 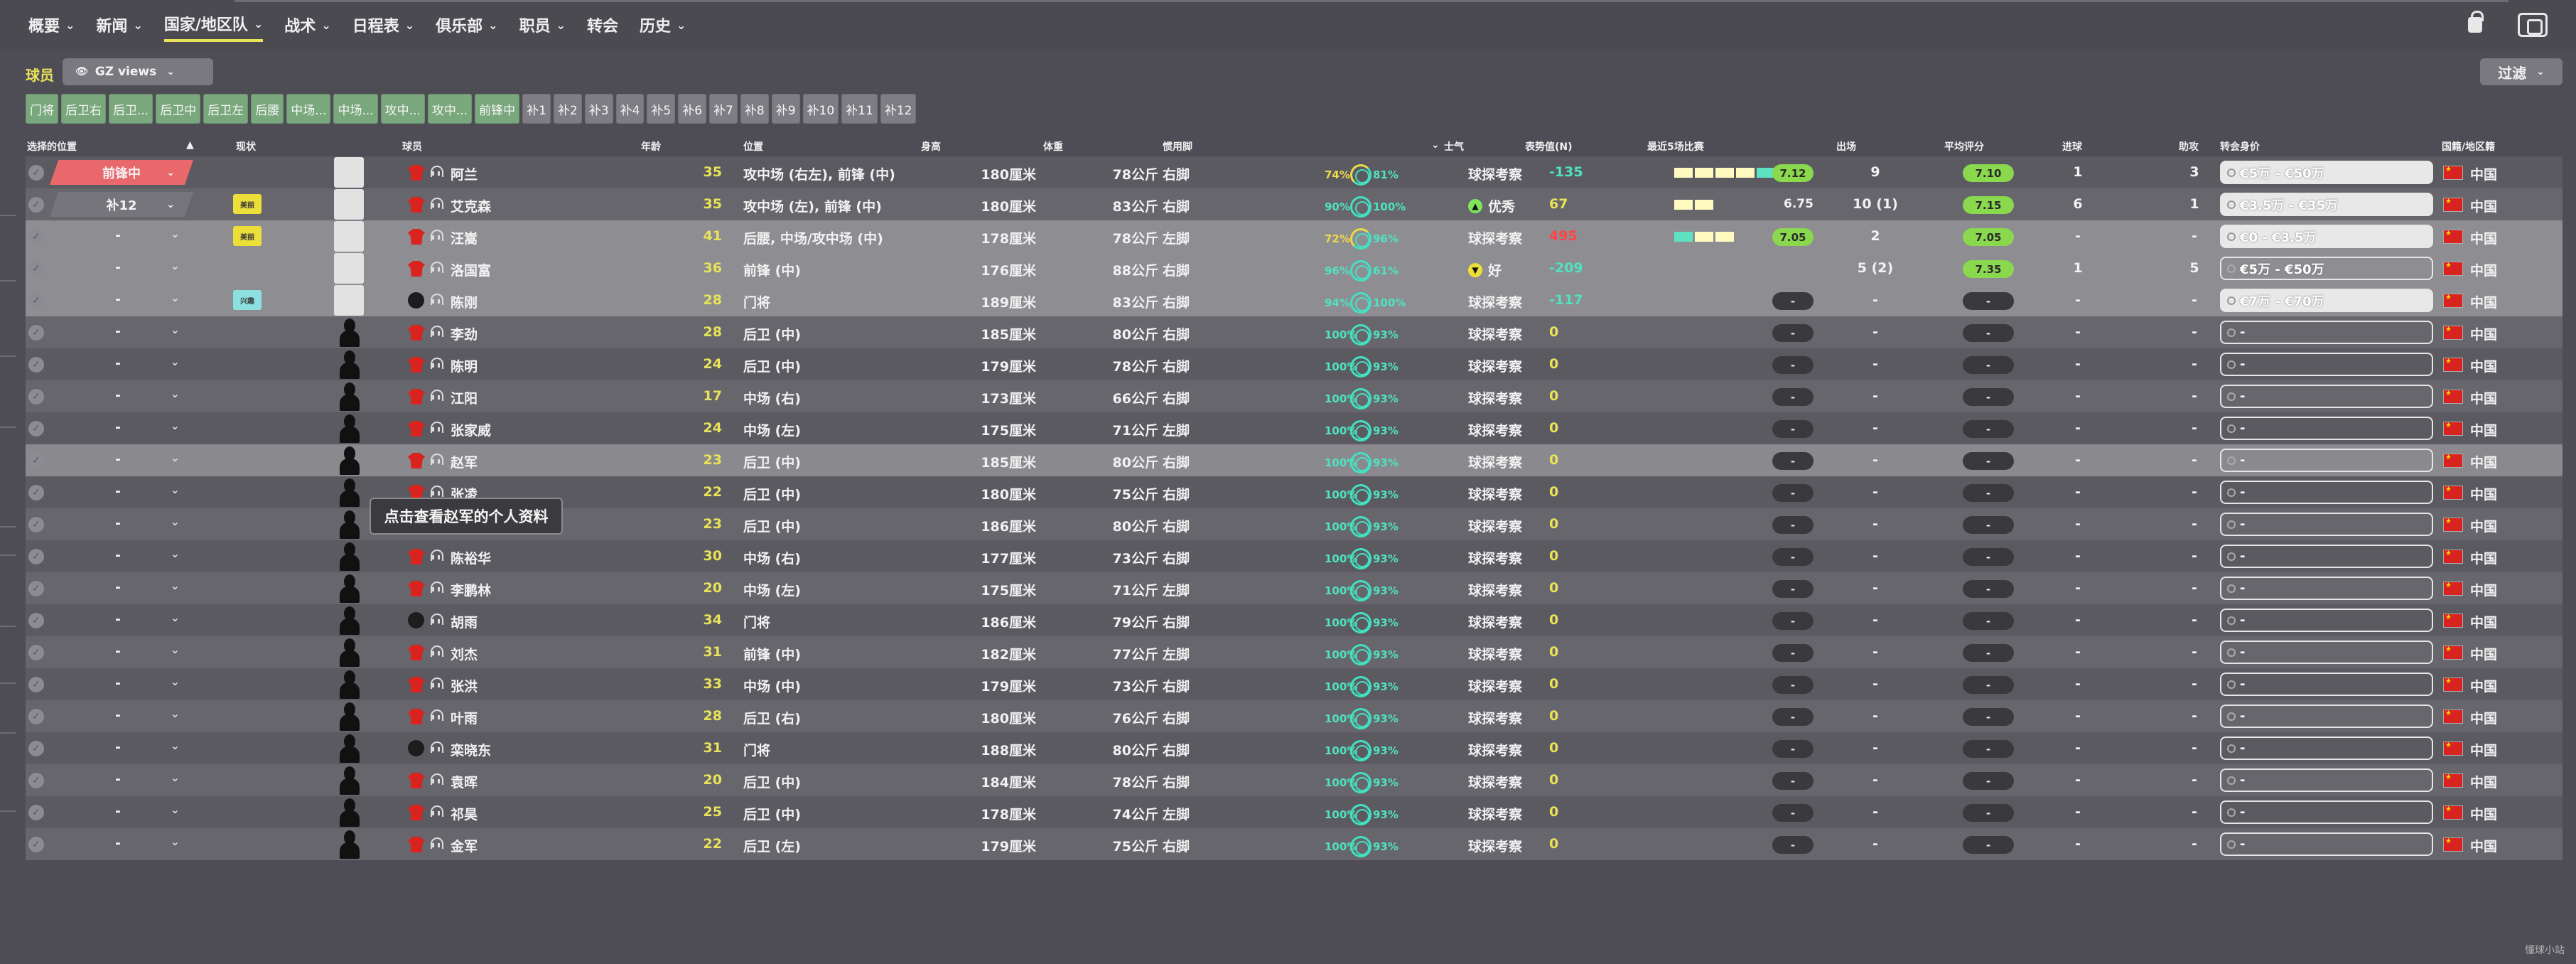 I want to click on screenshot-icon, so click(x=2533, y=25).